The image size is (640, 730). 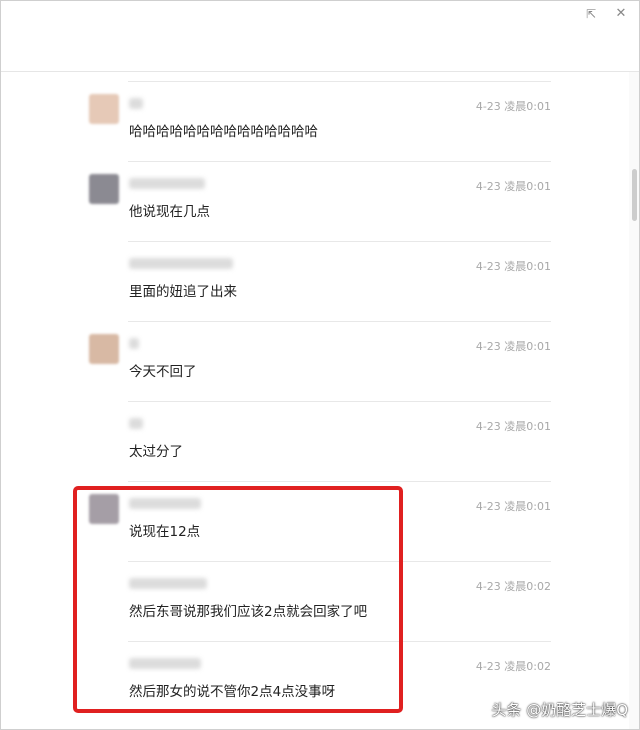 What do you see at coordinates (634, 195) in the screenshot?
I see `scrollbar-thumb` at bounding box center [634, 195].